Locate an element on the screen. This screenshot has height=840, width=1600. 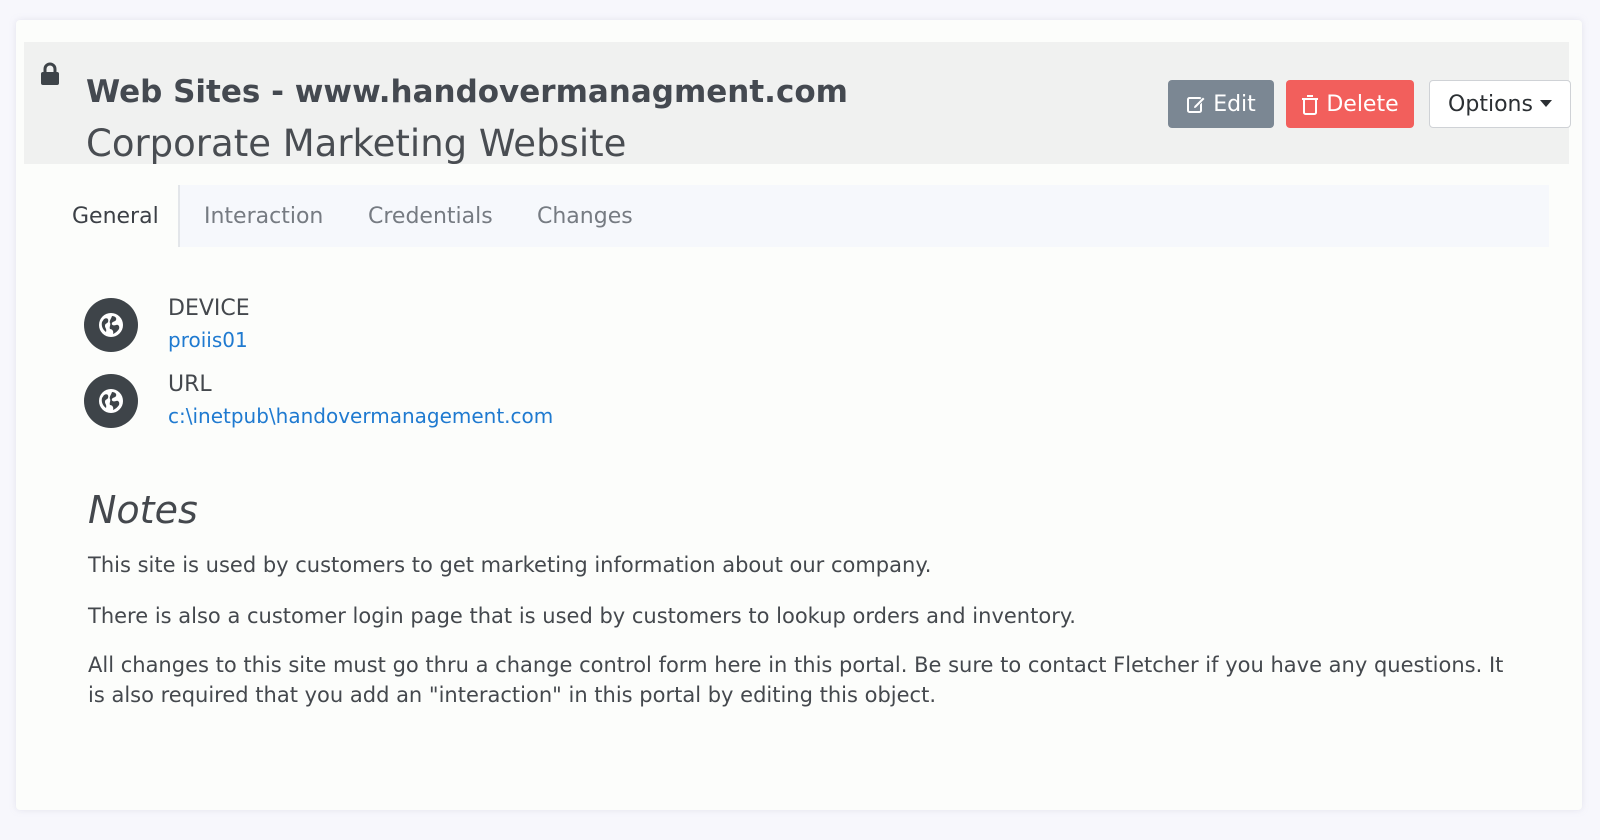
url-label: URL is located at coordinates (190, 384).